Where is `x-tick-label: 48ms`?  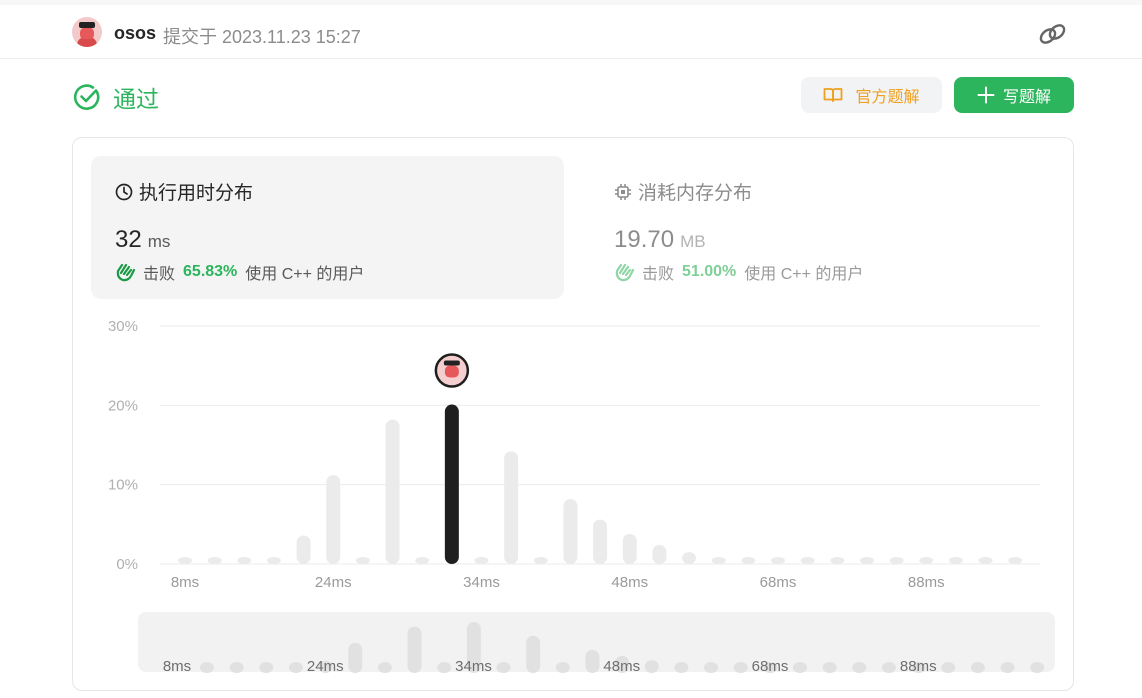
x-tick-label: 48ms is located at coordinates (629, 582).